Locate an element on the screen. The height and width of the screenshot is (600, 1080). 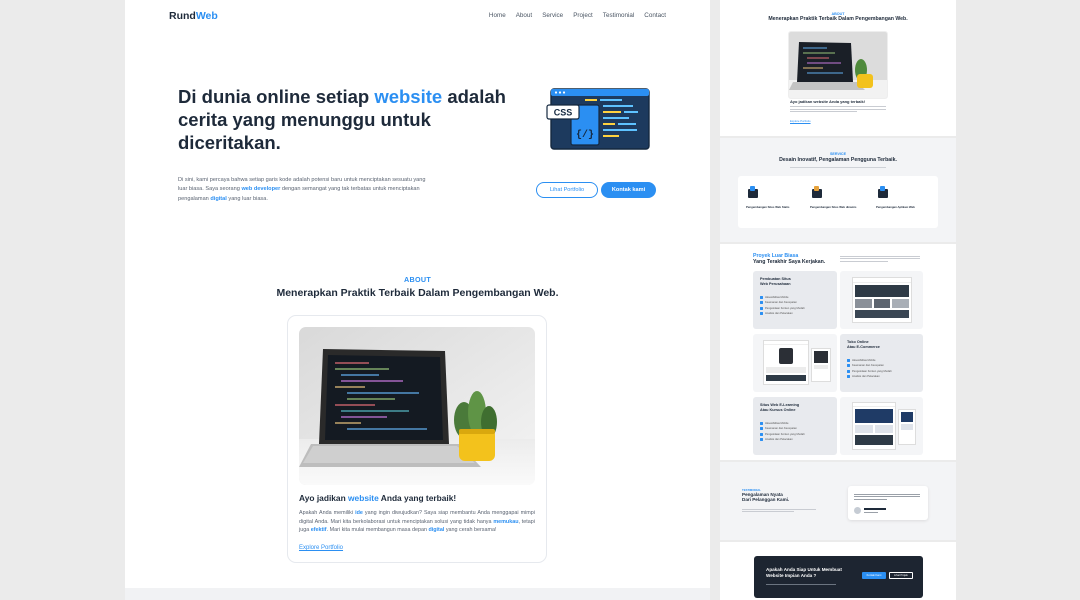
preview-project-card-title: Toko Online Atau E-Commerce is located at coordinates (863, 344).